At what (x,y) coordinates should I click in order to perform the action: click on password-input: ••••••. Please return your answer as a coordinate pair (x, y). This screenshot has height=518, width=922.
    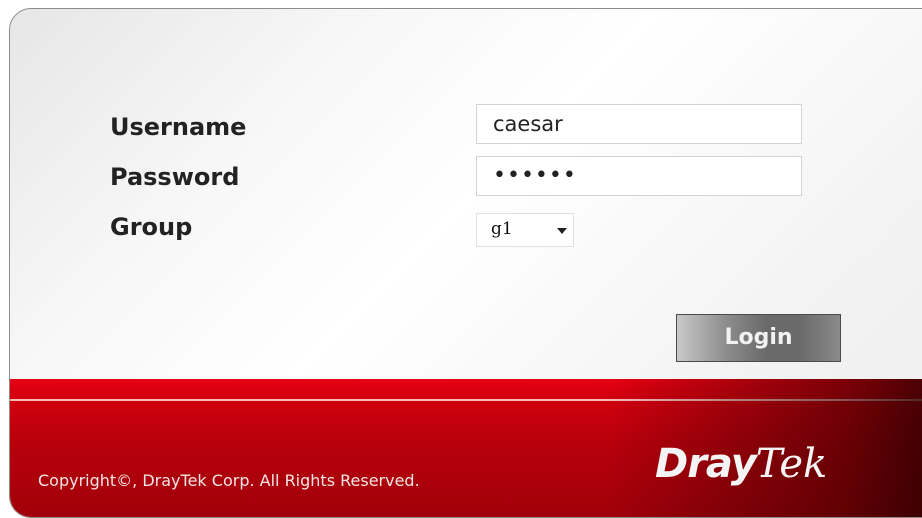
    Looking at the image, I should click on (639, 176).